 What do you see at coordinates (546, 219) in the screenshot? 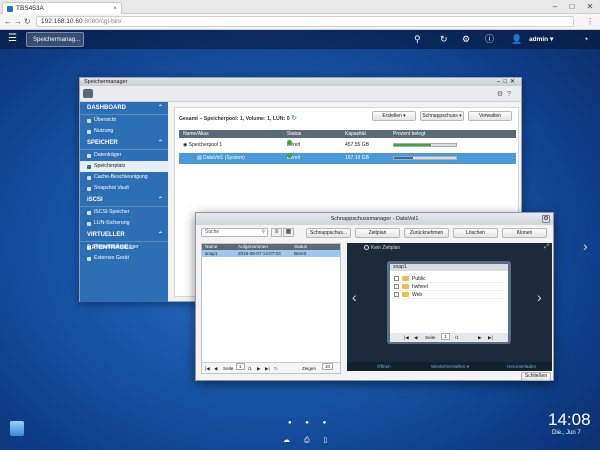
I see `snapshot-settings-icon: ⚙` at bounding box center [546, 219].